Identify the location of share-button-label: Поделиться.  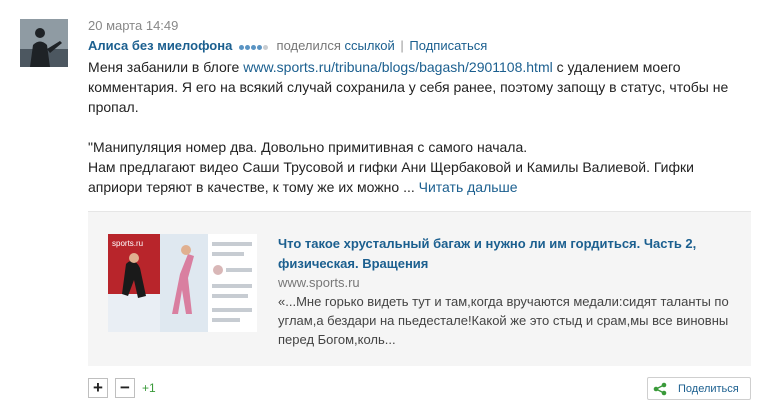
(708, 389).